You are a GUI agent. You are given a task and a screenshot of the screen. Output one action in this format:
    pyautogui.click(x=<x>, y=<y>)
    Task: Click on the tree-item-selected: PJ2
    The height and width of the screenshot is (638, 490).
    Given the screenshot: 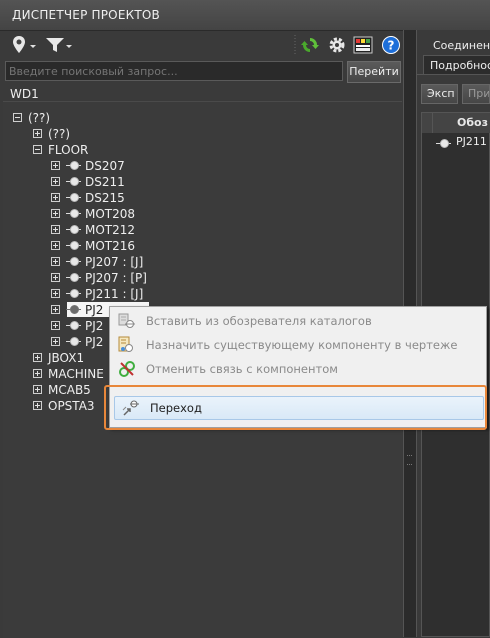 What is the action you would take?
    pyautogui.click(x=77, y=309)
    